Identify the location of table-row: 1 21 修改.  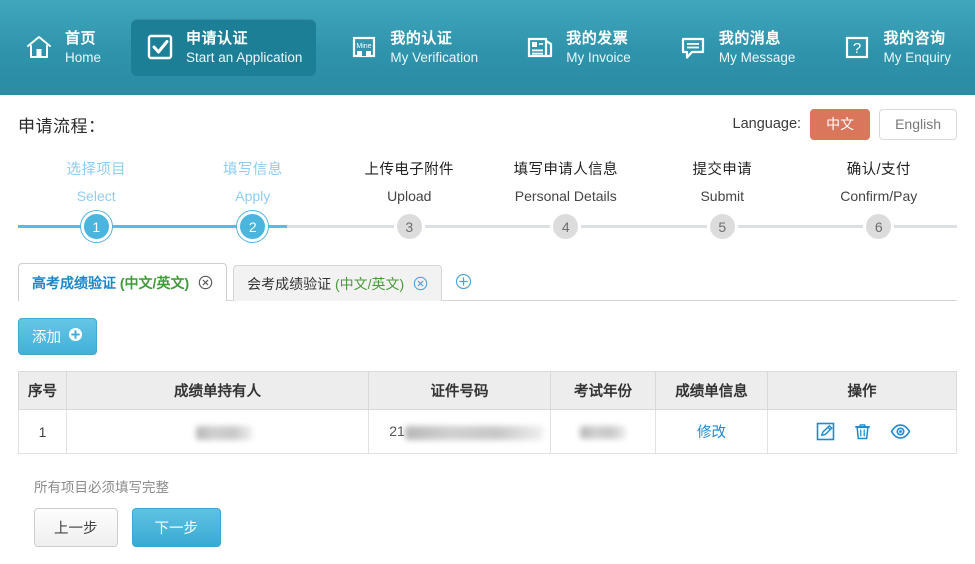
(487, 431).